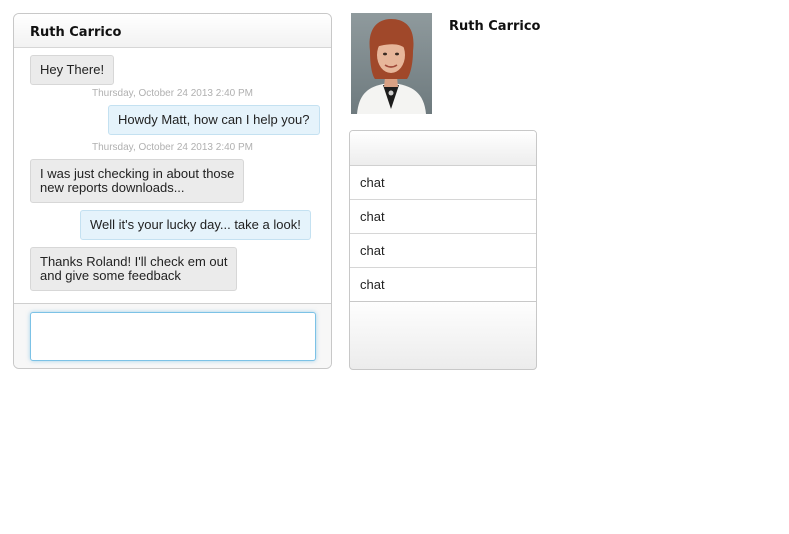 The height and width of the screenshot is (534, 789). I want to click on avatar-photo, so click(391, 63).